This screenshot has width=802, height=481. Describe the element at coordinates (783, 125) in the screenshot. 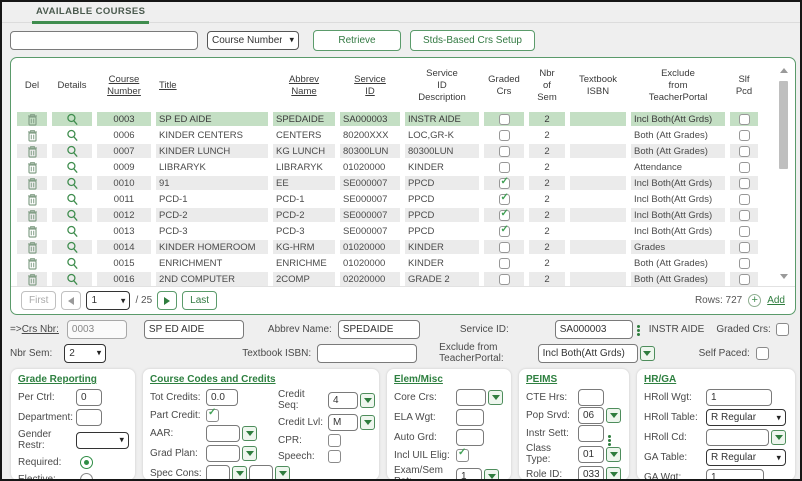

I see `scrollbar-thumb` at that location.